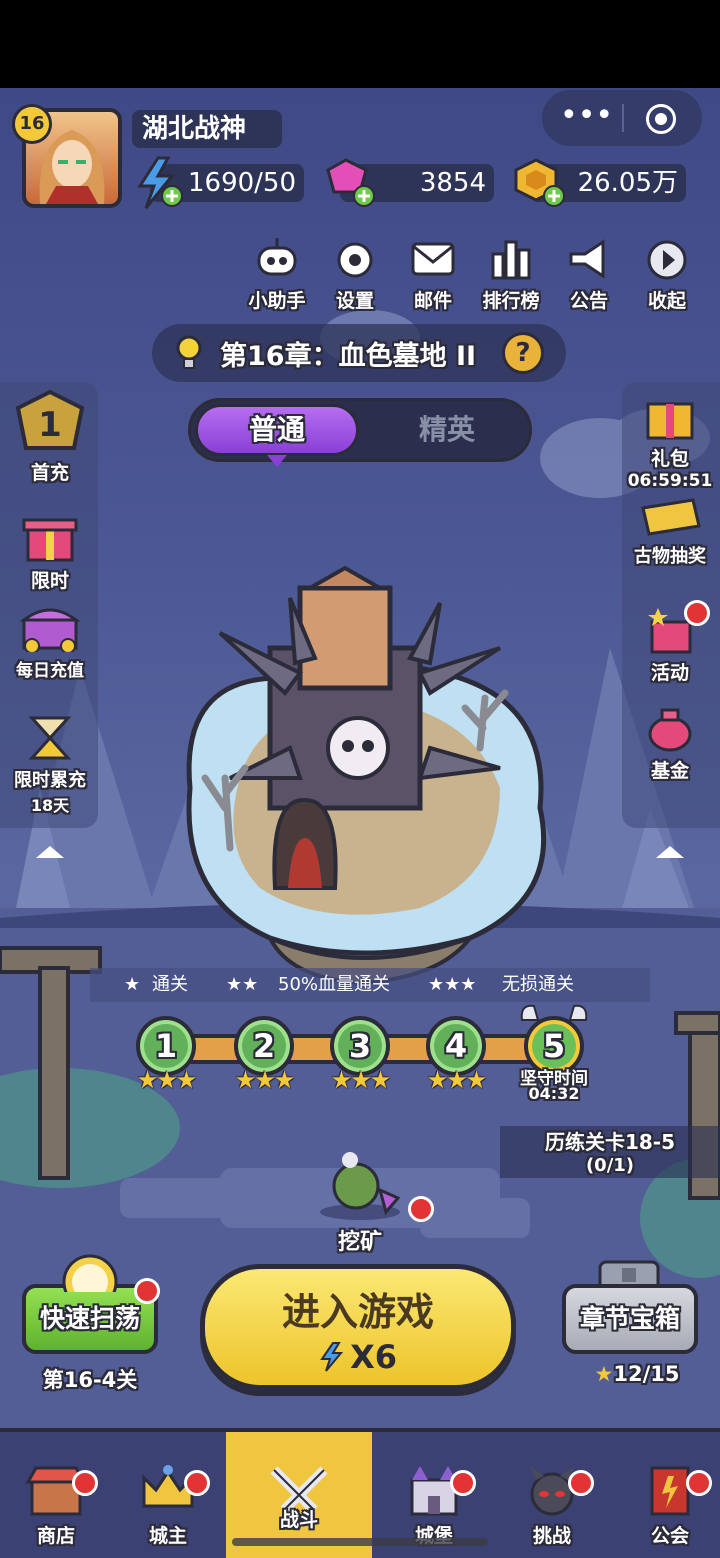 Image resolution: width=720 pixels, height=1558 pixels. What do you see at coordinates (334, 984) in the screenshot?
I see `legend-two-label: 50%血量通关` at bounding box center [334, 984].